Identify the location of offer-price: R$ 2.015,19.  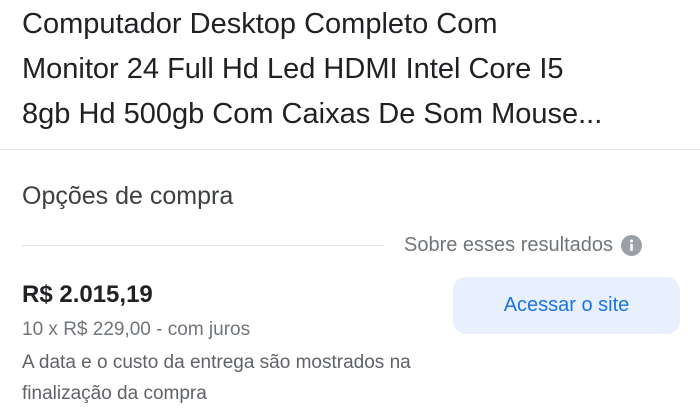
(87, 294).